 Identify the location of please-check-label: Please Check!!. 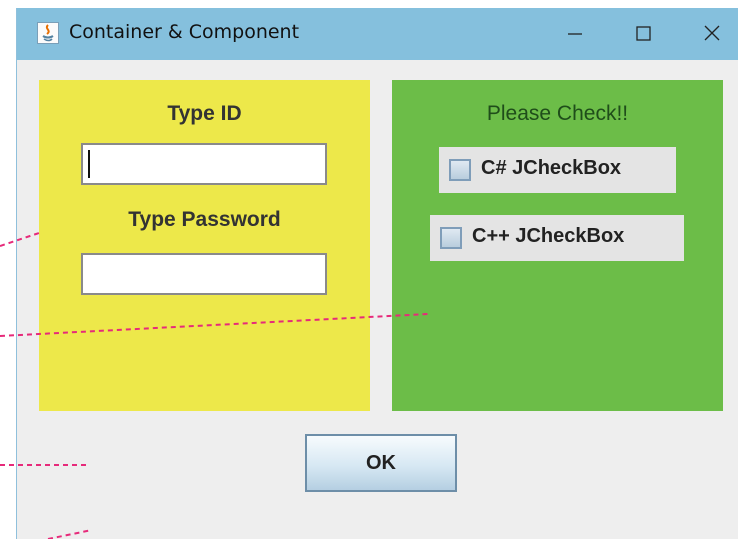
(557, 113).